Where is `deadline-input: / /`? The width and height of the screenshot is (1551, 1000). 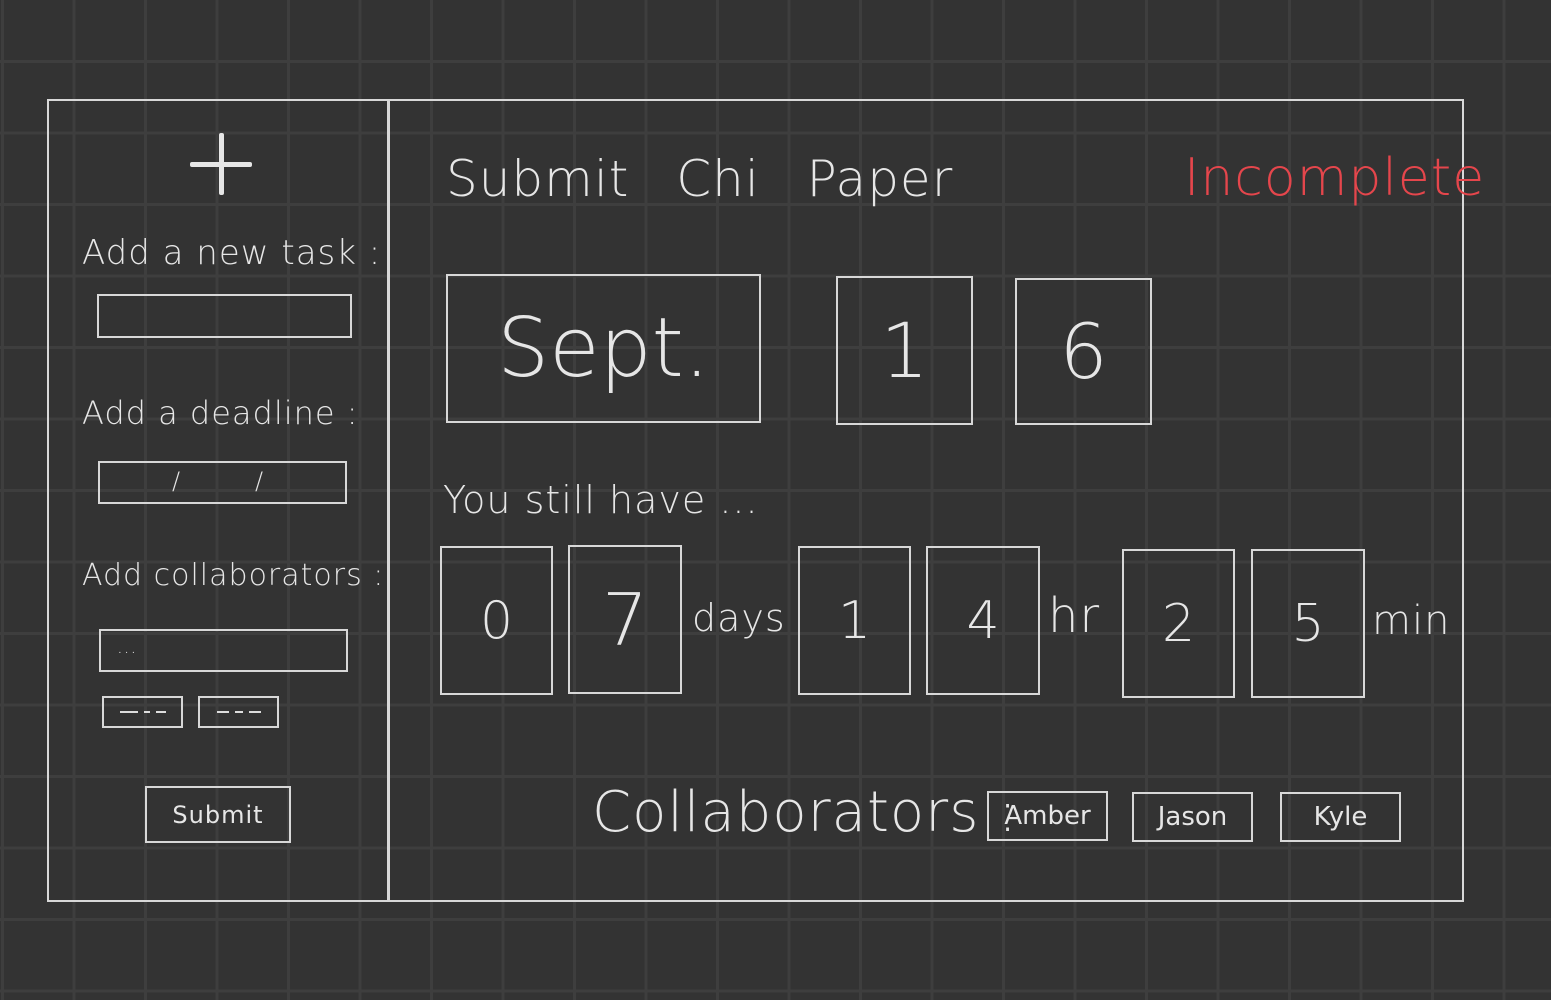 deadline-input: / / is located at coordinates (222, 482).